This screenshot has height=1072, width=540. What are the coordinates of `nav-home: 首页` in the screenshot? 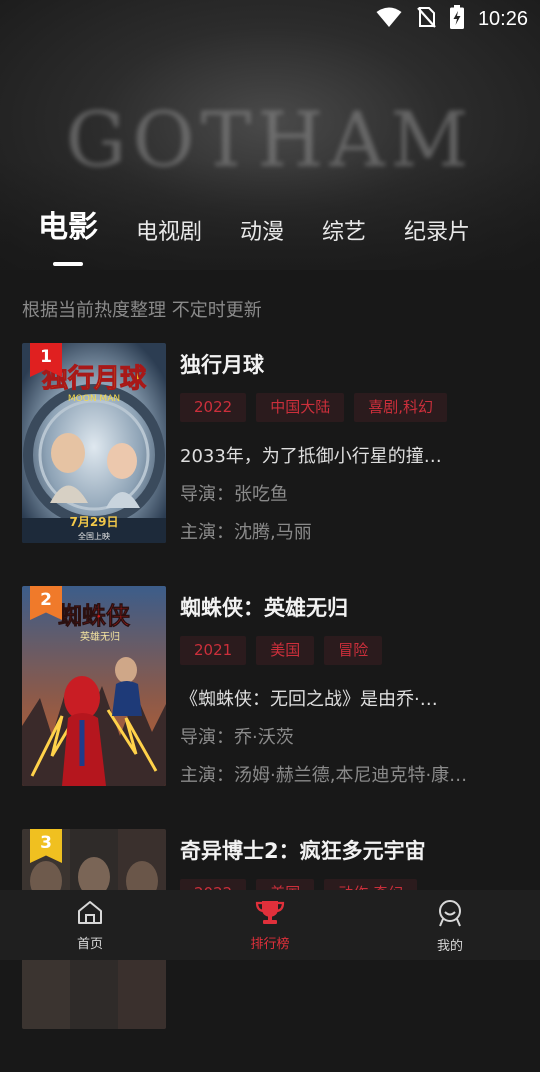 It's located at (90, 925).